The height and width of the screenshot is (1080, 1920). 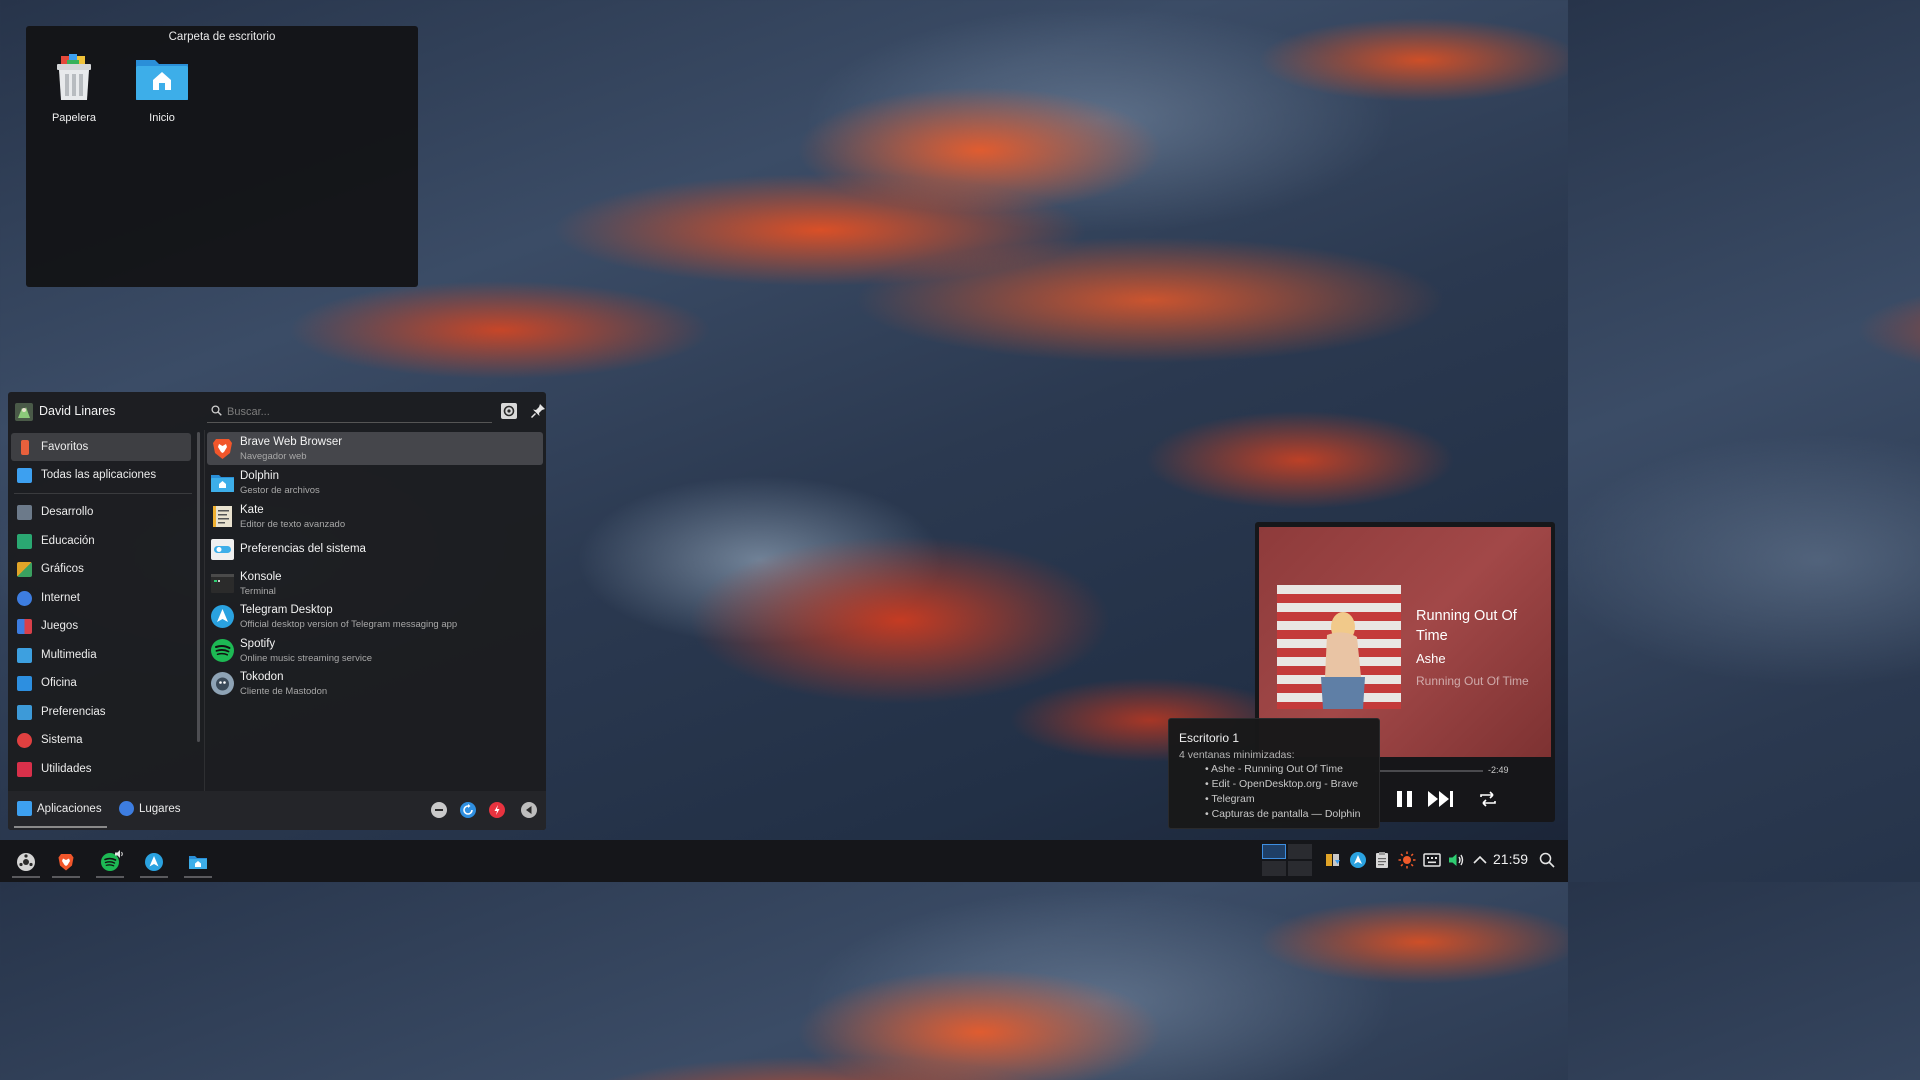 I want to click on logout-icon, so click(x=439, y=810).